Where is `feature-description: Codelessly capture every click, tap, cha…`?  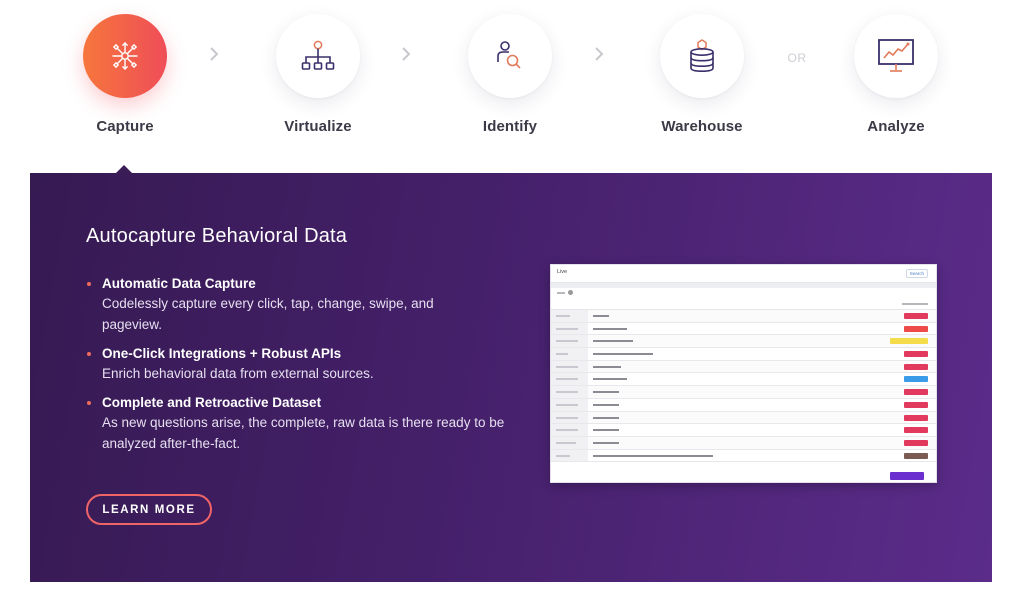 feature-description: Codelessly capture every click, tap, cha… is located at coordinates (268, 314).